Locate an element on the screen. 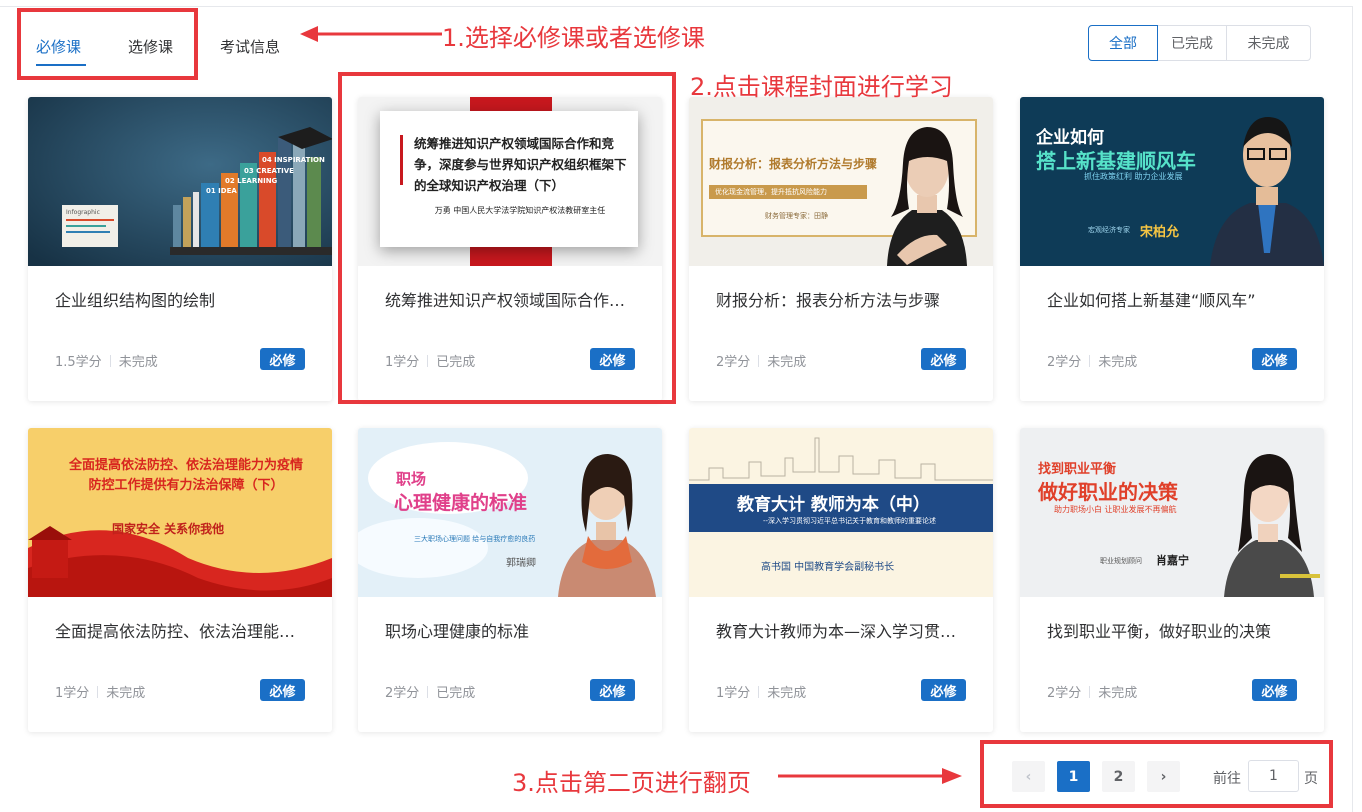  cover-speaker: 郭瑞卿 is located at coordinates (521, 563).